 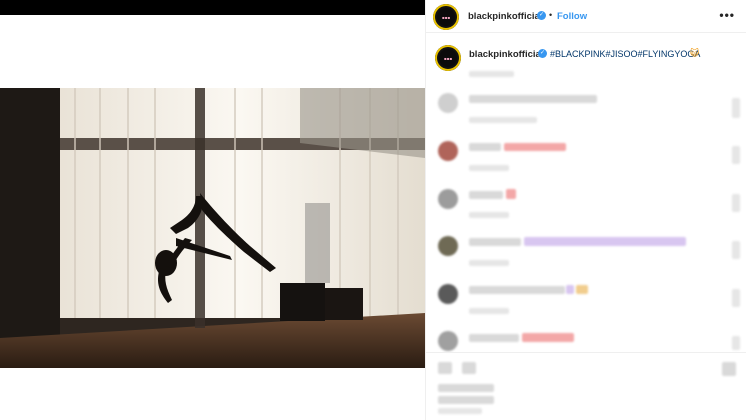 What do you see at coordinates (586, 352) in the screenshot?
I see `actions-divider` at bounding box center [586, 352].